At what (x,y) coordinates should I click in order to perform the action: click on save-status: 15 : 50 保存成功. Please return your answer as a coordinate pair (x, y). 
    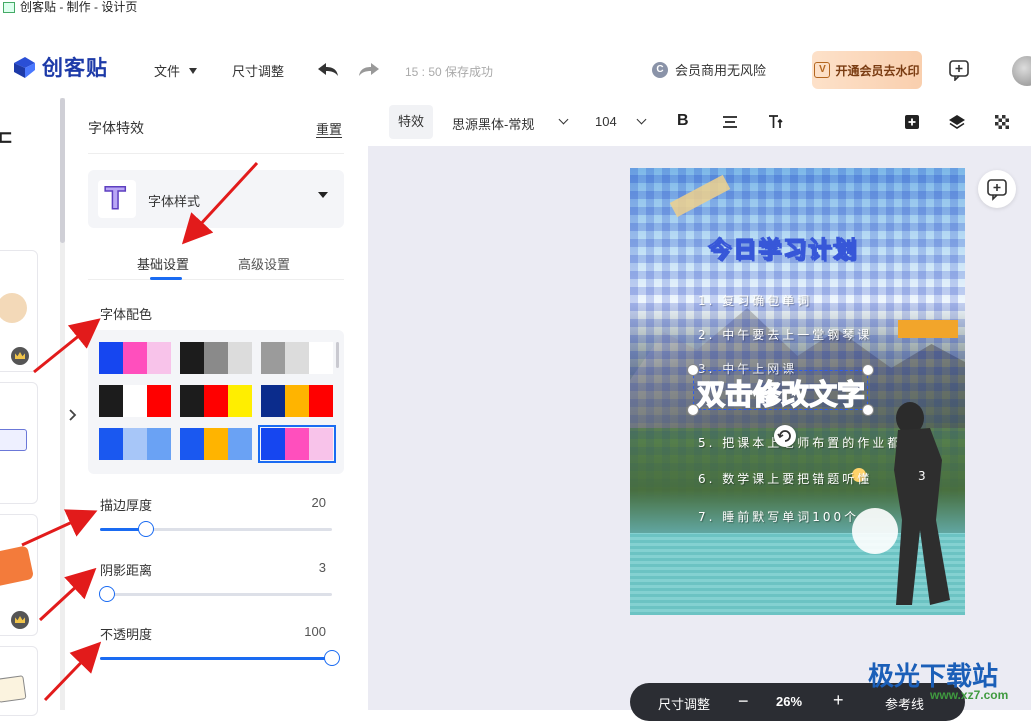
    Looking at the image, I should click on (449, 72).